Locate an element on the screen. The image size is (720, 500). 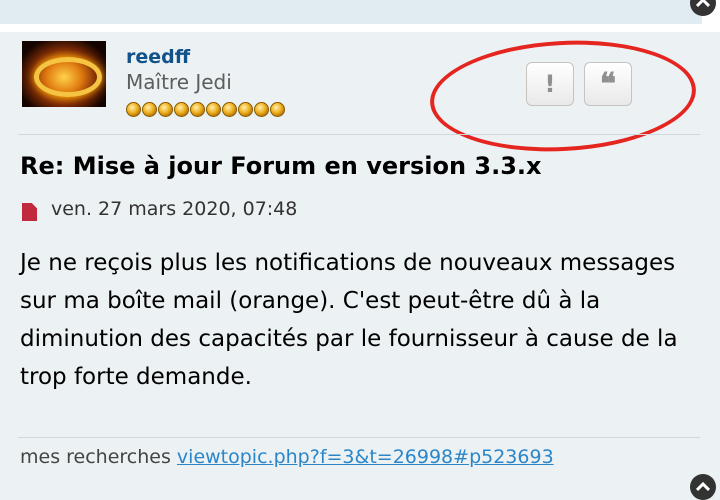
post-date: ven. 27 mars 2020, 07:48 is located at coordinates (174, 209).